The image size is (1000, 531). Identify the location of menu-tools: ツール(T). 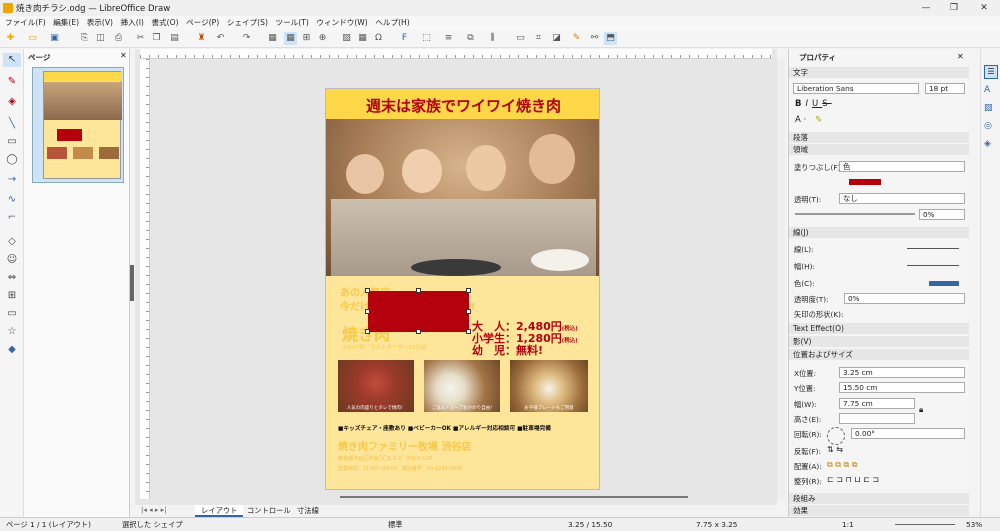
(291, 22).